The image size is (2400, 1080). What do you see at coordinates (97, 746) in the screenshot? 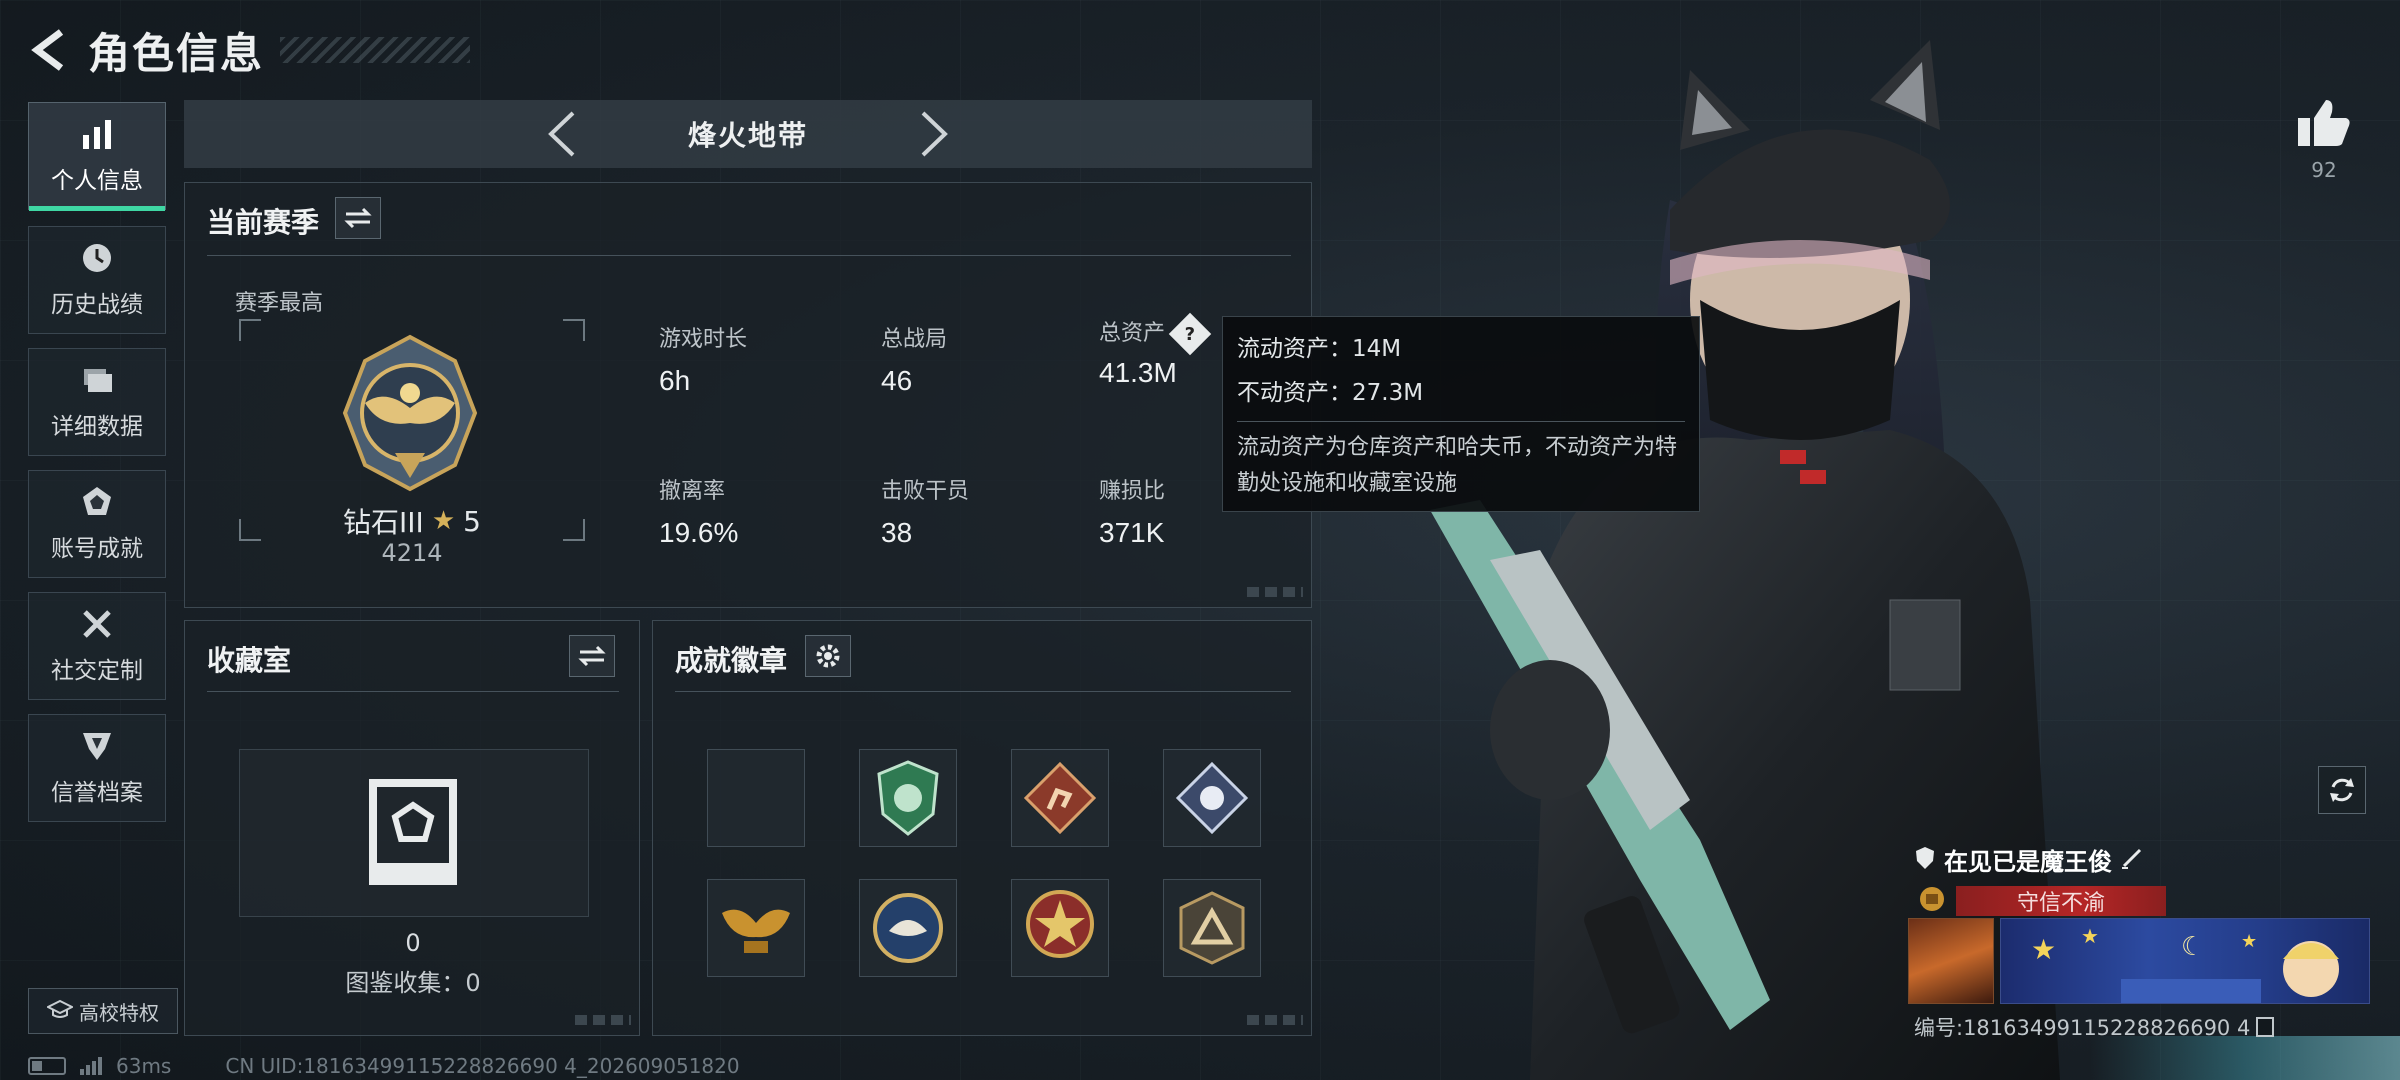
I see `credit-icon` at bounding box center [97, 746].